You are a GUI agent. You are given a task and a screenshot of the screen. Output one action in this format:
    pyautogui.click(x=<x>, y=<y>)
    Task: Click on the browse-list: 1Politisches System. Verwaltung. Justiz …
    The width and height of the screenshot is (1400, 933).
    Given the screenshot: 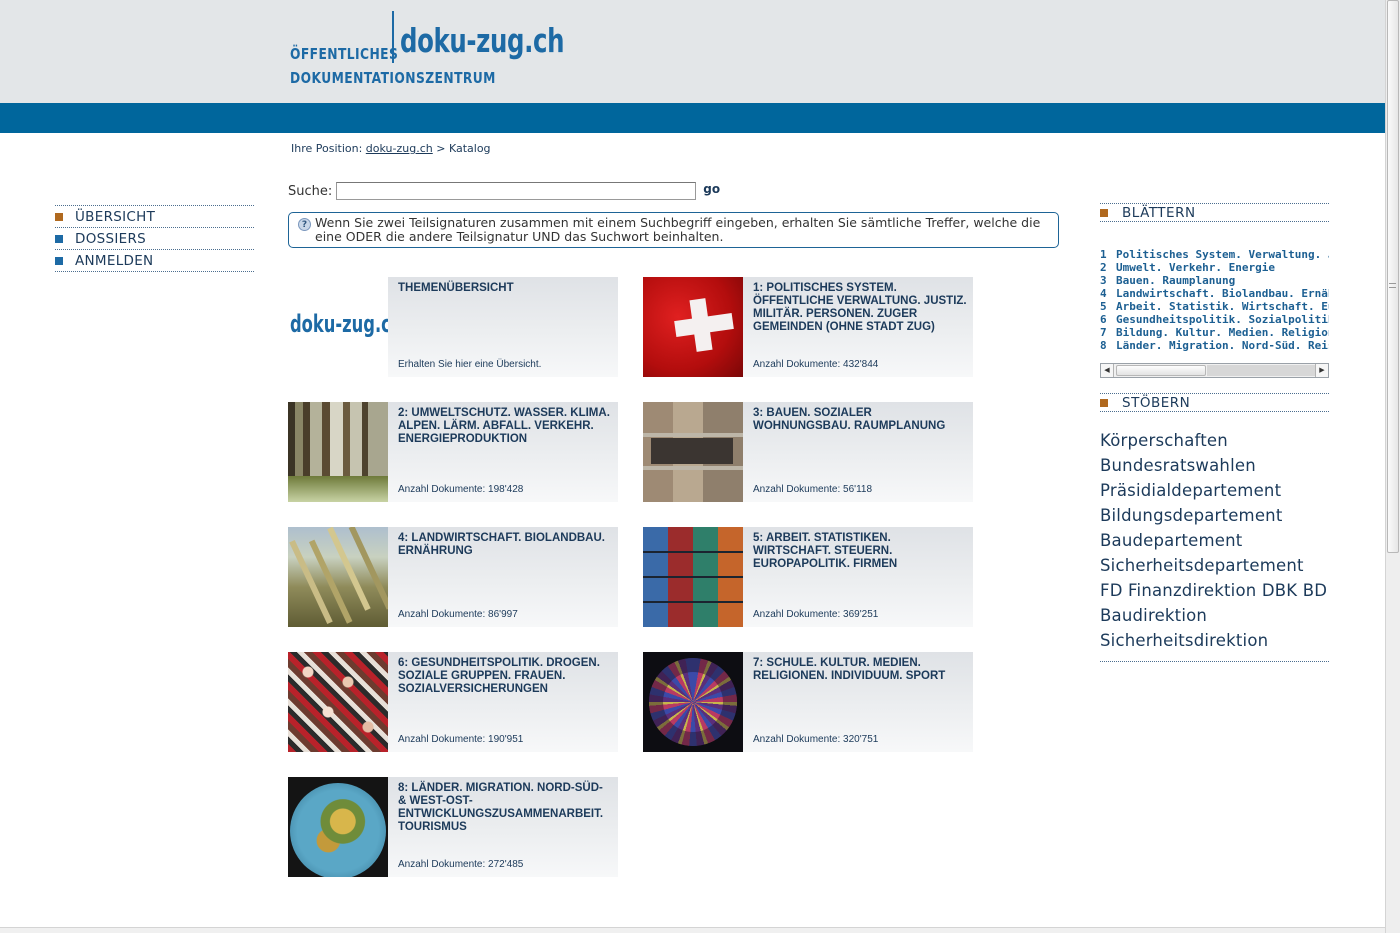 What is the action you would take?
    pyautogui.click(x=1214, y=300)
    